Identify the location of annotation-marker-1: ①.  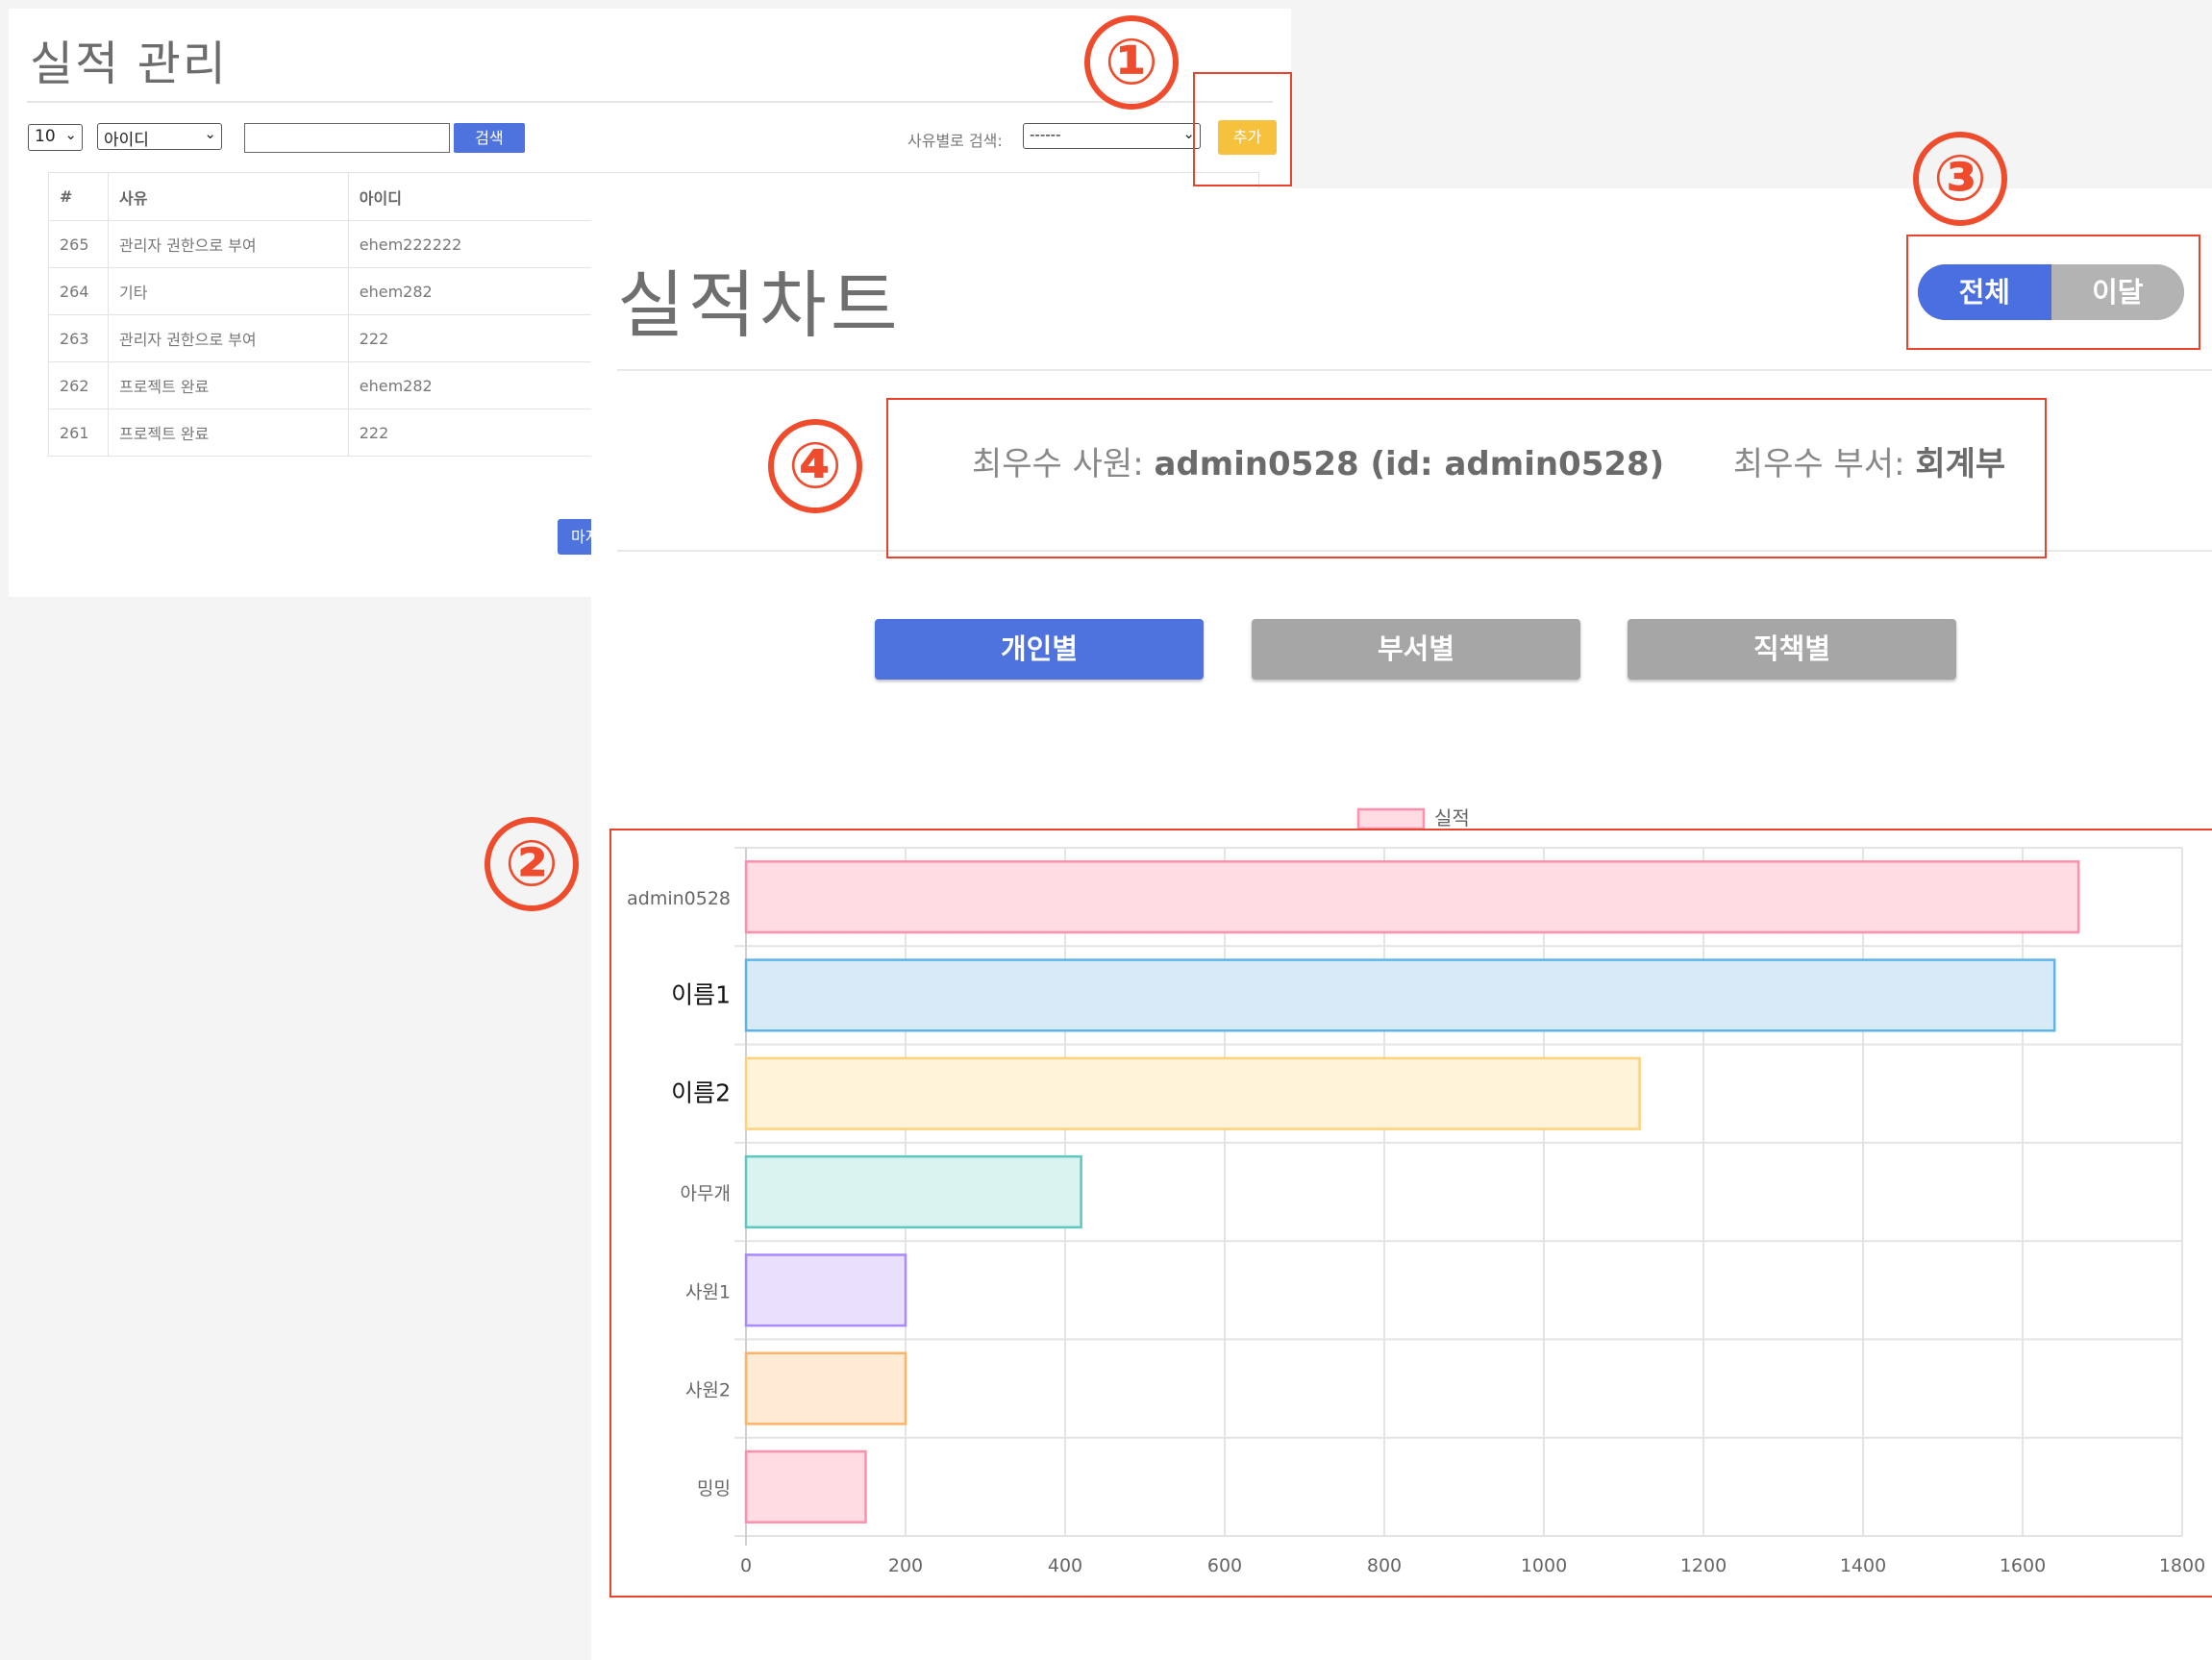
(1132, 62).